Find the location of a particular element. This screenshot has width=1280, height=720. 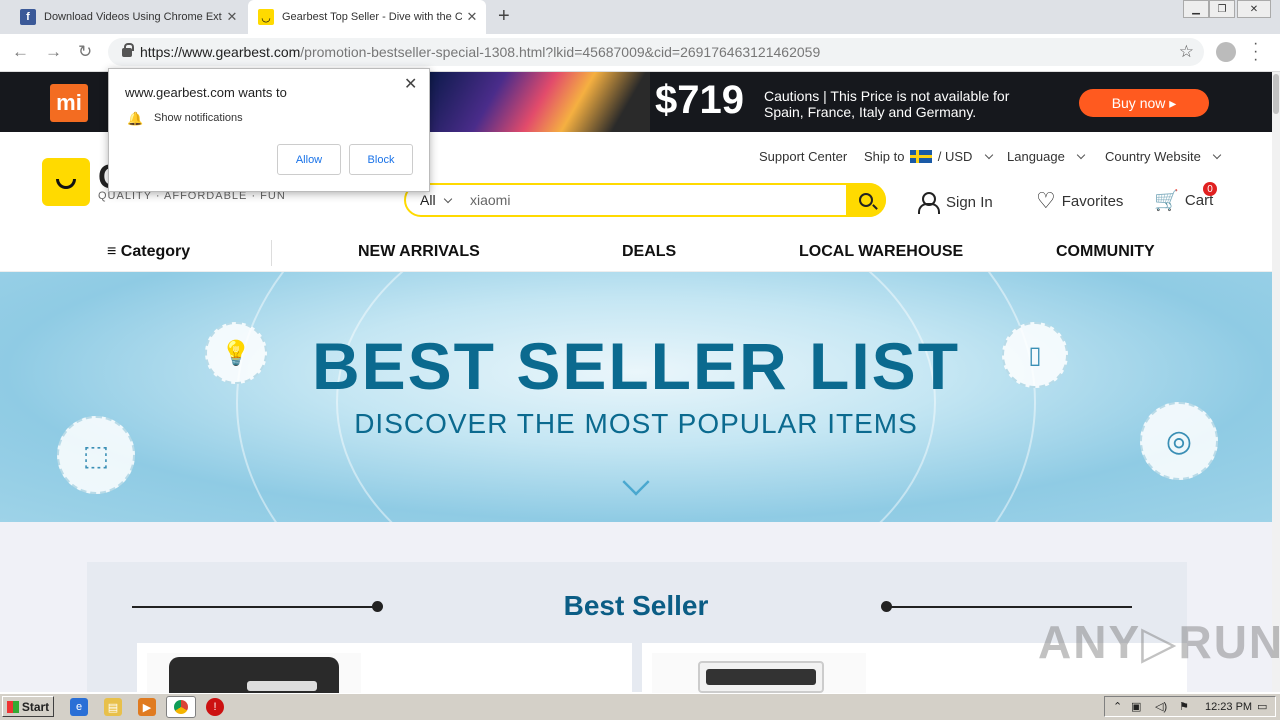

nav-divider is located at coordinates (271, 253).